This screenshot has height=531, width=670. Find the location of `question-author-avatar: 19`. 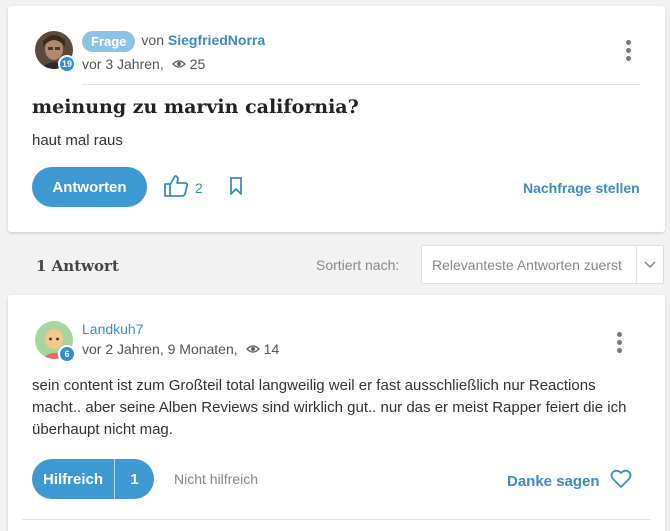

question-author-avatar: 19 is located at coordinates (55, 52).